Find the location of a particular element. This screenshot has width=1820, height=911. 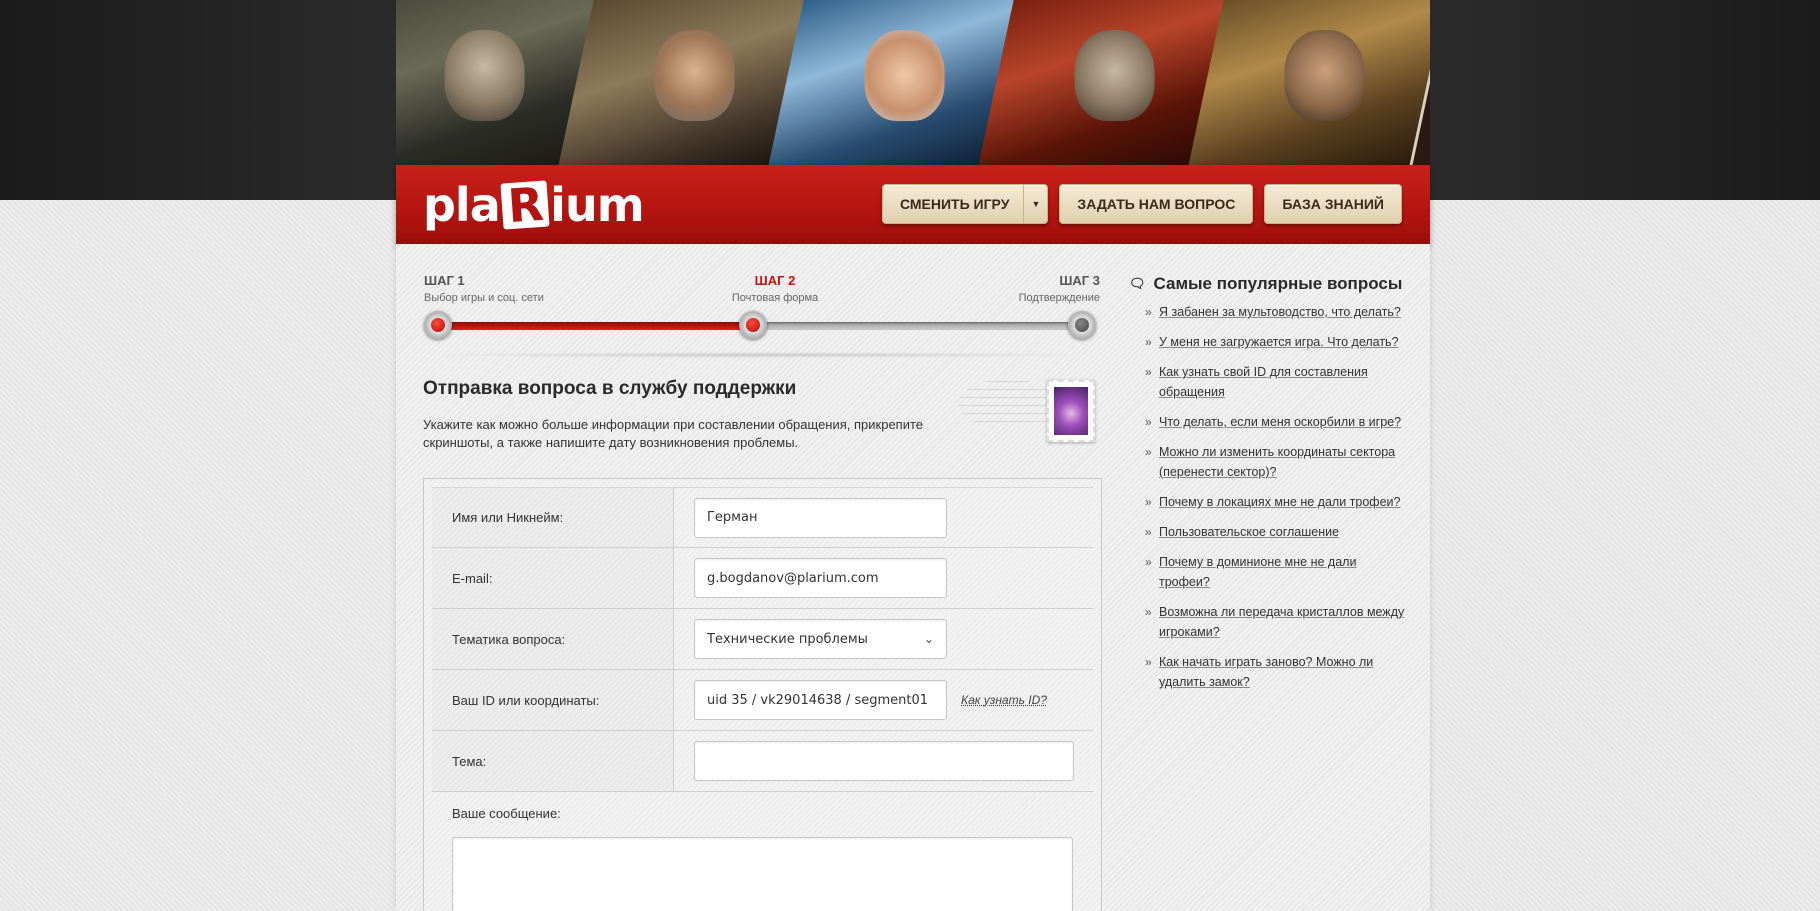

list-item: У меня не загружается игра. Что делать? is located at coordinates (1277, 342).